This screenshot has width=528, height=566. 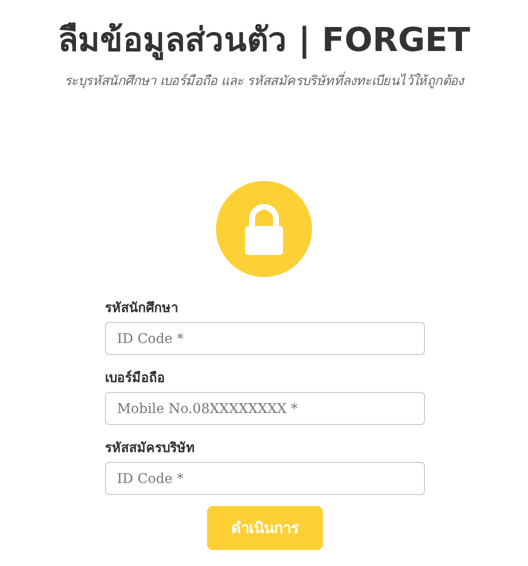 I want to click on submit-button: ดำเนินการ, so click(x=265, y=528).